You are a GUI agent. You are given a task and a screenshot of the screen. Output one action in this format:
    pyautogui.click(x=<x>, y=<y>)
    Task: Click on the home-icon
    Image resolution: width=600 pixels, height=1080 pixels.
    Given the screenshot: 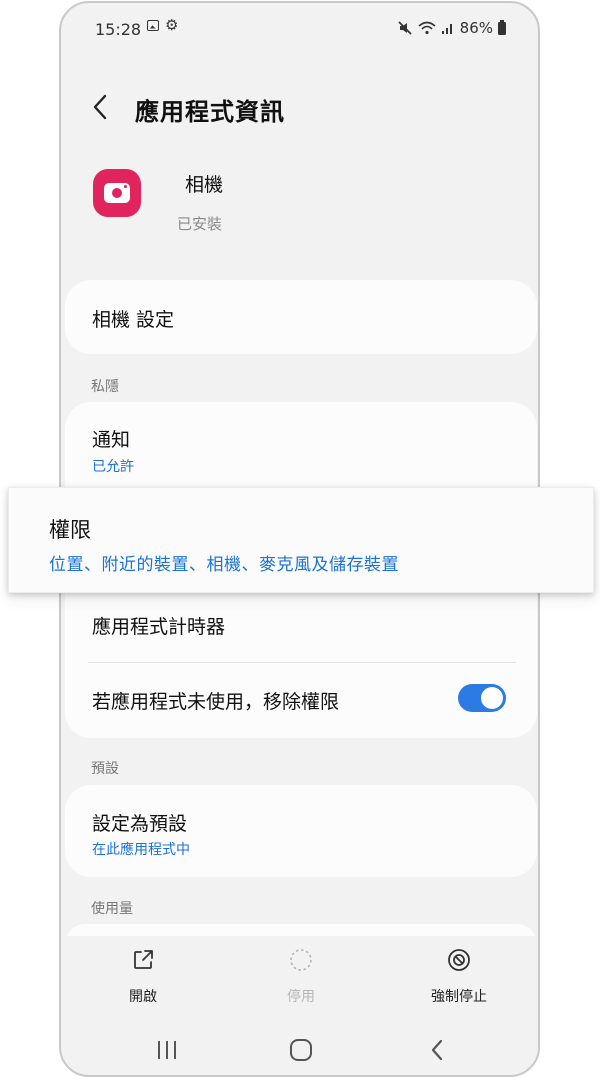 What is the action you would take?
    pyautogui.click(x=301, y=1050)
    